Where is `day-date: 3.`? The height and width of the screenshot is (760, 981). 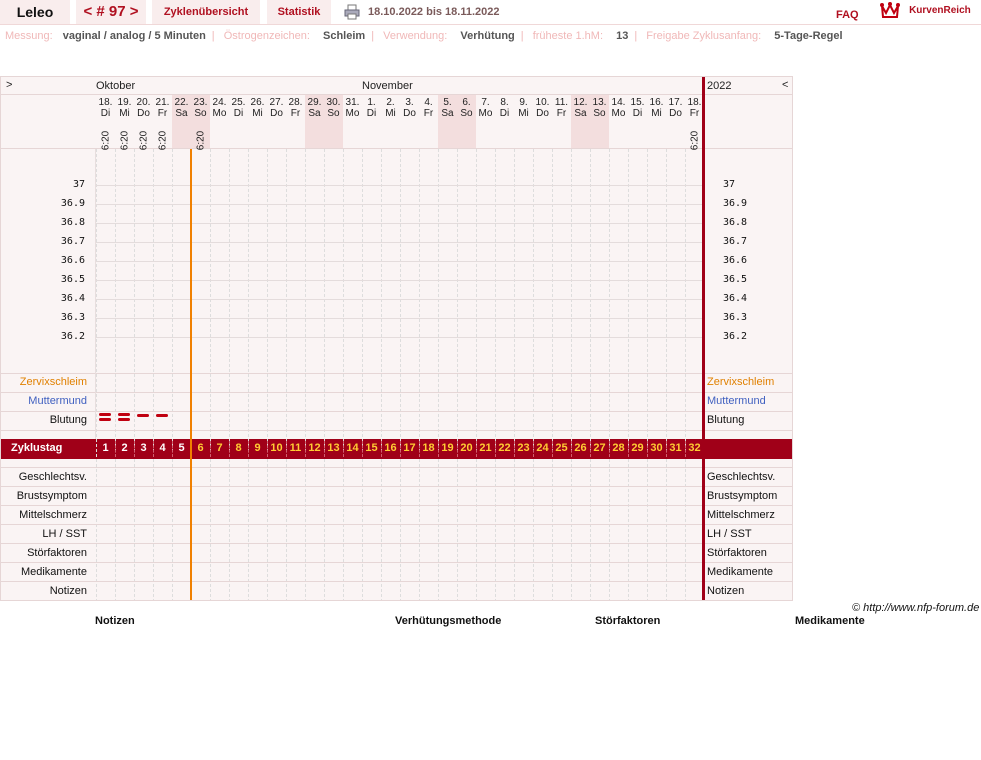
day-date: 3. is located at coordinates (409, 102).